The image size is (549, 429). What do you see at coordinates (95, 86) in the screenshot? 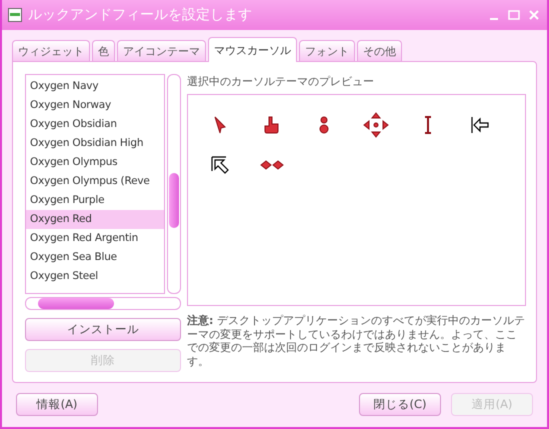
I see `theme-item: Oxygen Navy` at bounding box center [95, 86].